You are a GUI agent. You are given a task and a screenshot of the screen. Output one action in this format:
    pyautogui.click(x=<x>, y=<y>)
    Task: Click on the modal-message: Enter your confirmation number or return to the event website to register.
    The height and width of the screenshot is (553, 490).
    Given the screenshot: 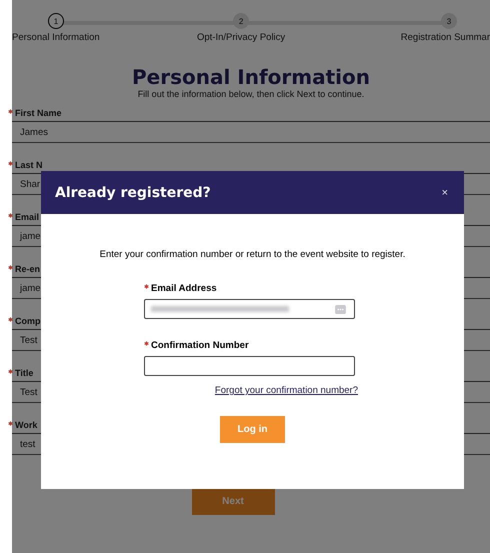 What is the action you would take?
    pyautogui.click(x=252, y=254)
    